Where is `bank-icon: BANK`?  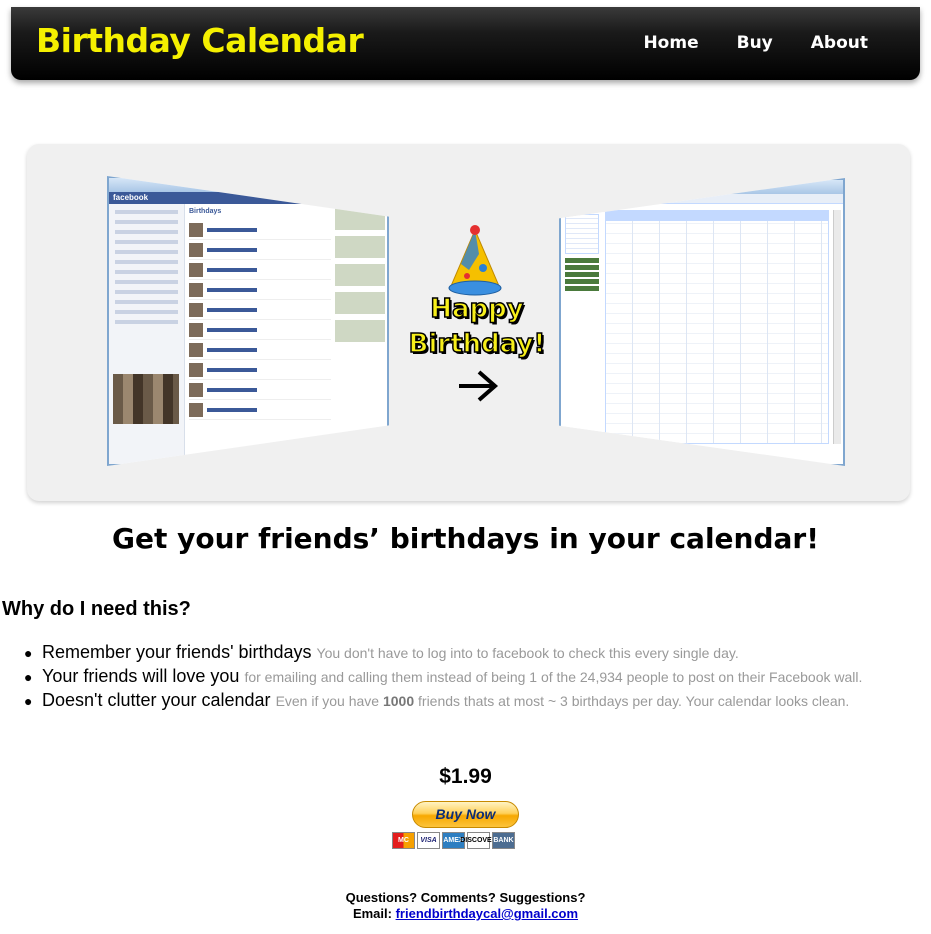 bank-icon: BANK is located at coordinates (503, 840).